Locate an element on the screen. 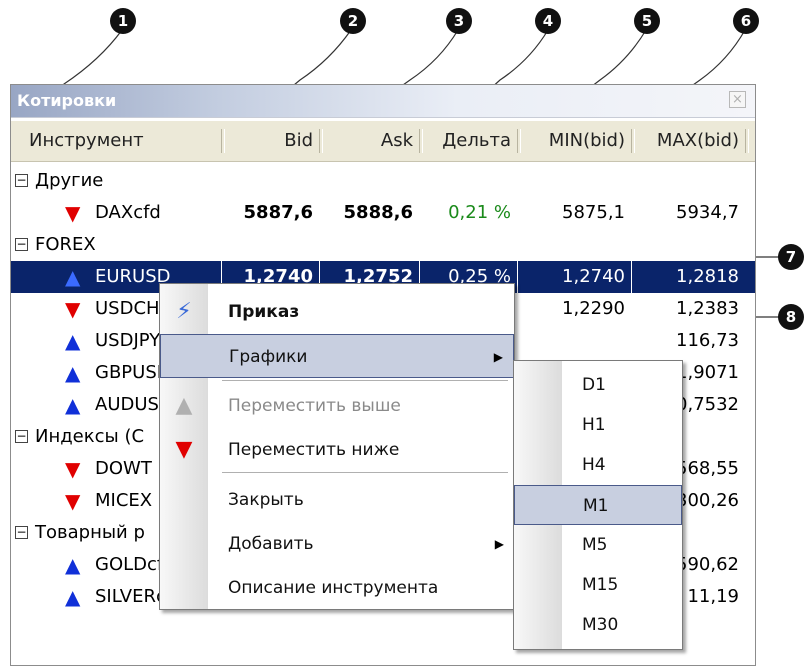 This screenshot has height=671, width=804. timeframe-item-m15: M15 is located at coordinates (598, 585).